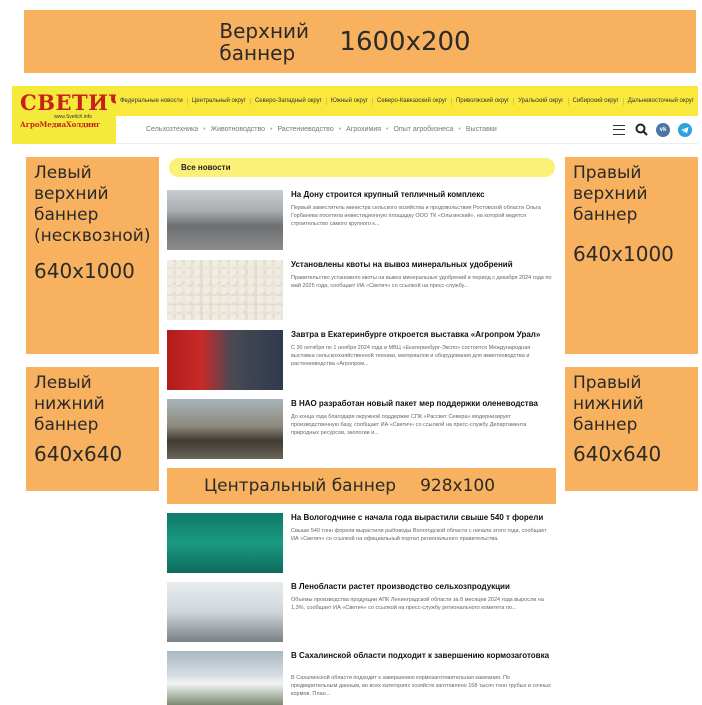  I want to click on center-banner-label: Центральный баннер, so click(300, 486).